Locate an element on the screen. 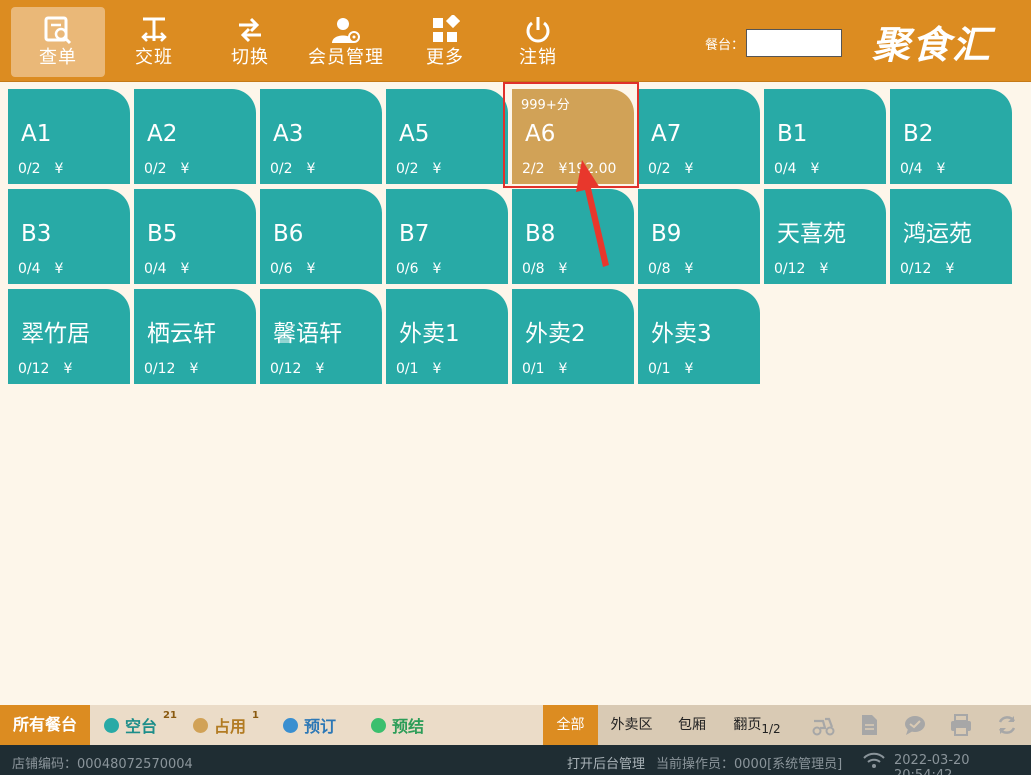  more-label: 更多 is located at coordinates (445, 57).